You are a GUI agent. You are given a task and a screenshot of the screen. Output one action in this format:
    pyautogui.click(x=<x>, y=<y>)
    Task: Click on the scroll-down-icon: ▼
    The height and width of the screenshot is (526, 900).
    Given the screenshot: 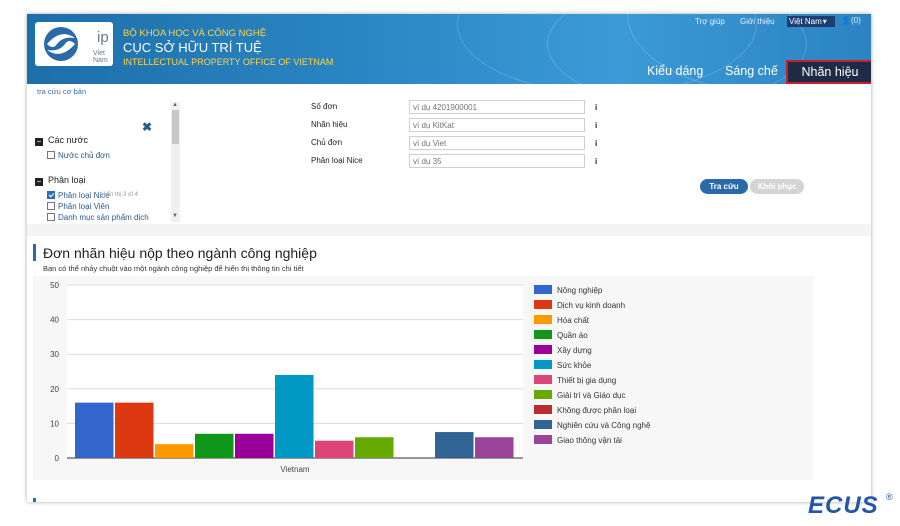 What is the action you would take?
    pyautogui.click(x=175, y=216)
    